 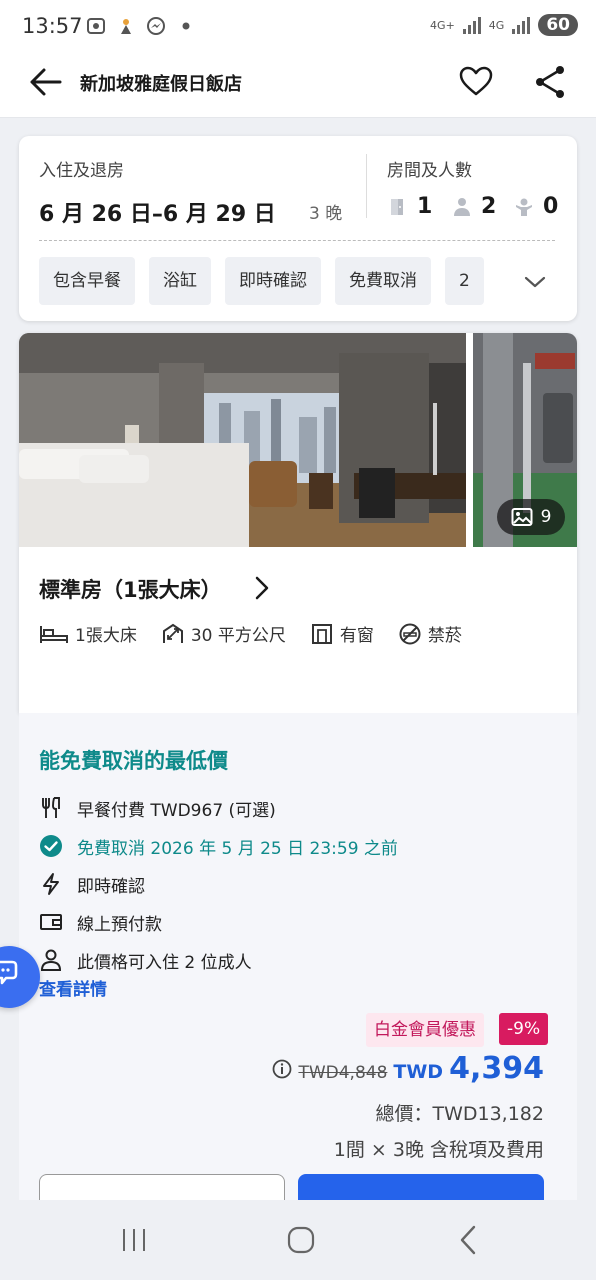 What do you see at coordinates (468, 1240) in the screenshot?
I see `back-icon` at bounding box center [468, 1240].